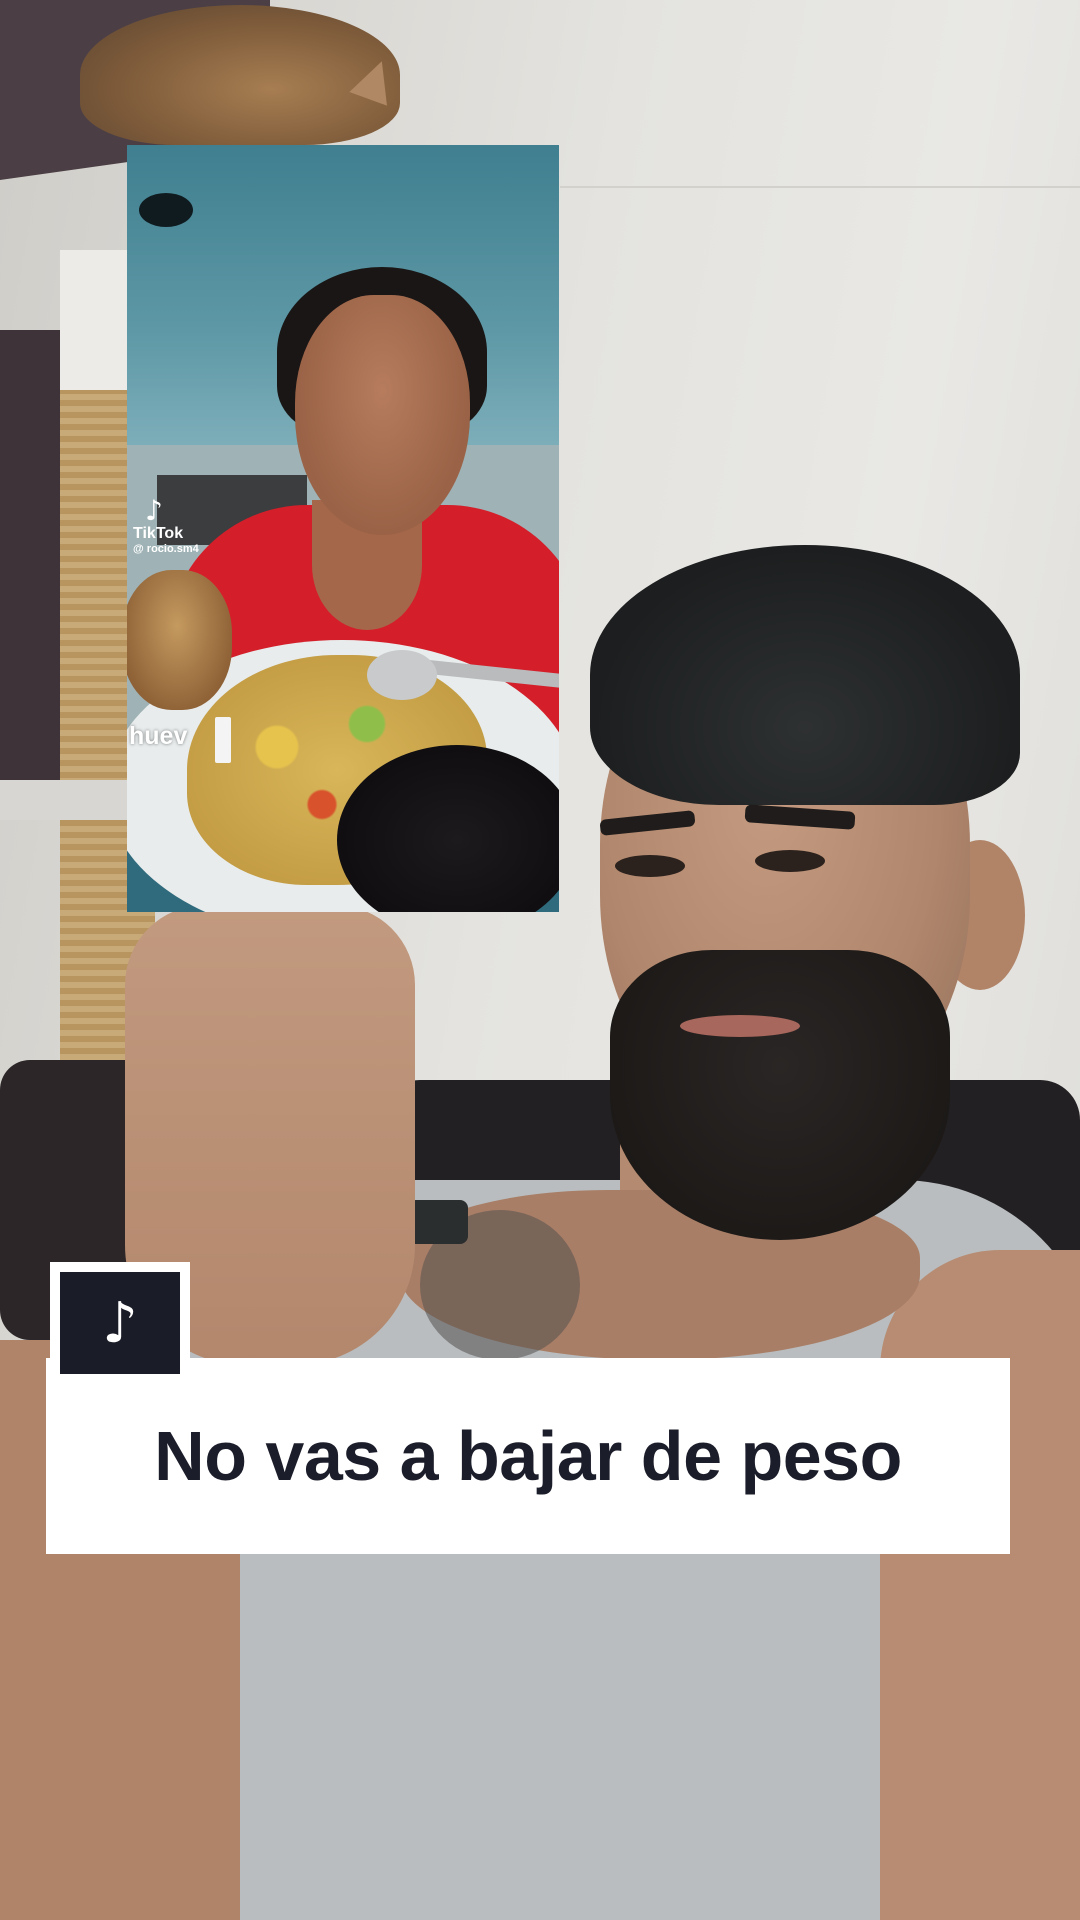 Image resolution: width=1080 pixels, height=1920 pixels. Describe the element at coordinates (402, 675) in the screenshot. I see `clip-spoon-bowl` at that location.